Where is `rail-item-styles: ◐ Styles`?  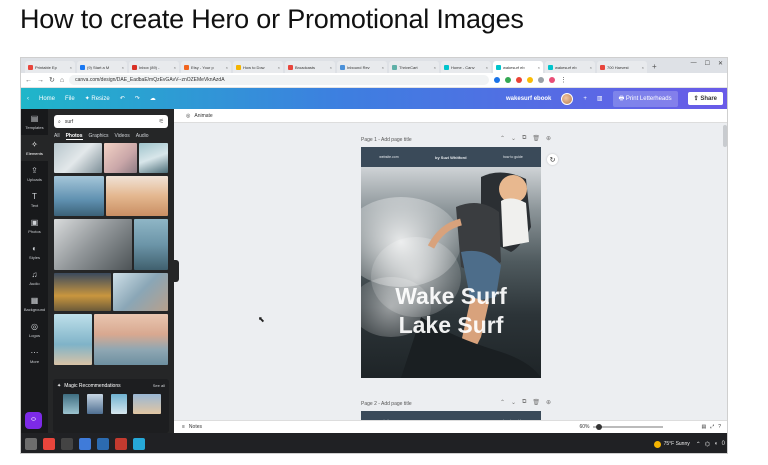
rail-item-styles: ◐ Styles is located at coordinates (34, 252).